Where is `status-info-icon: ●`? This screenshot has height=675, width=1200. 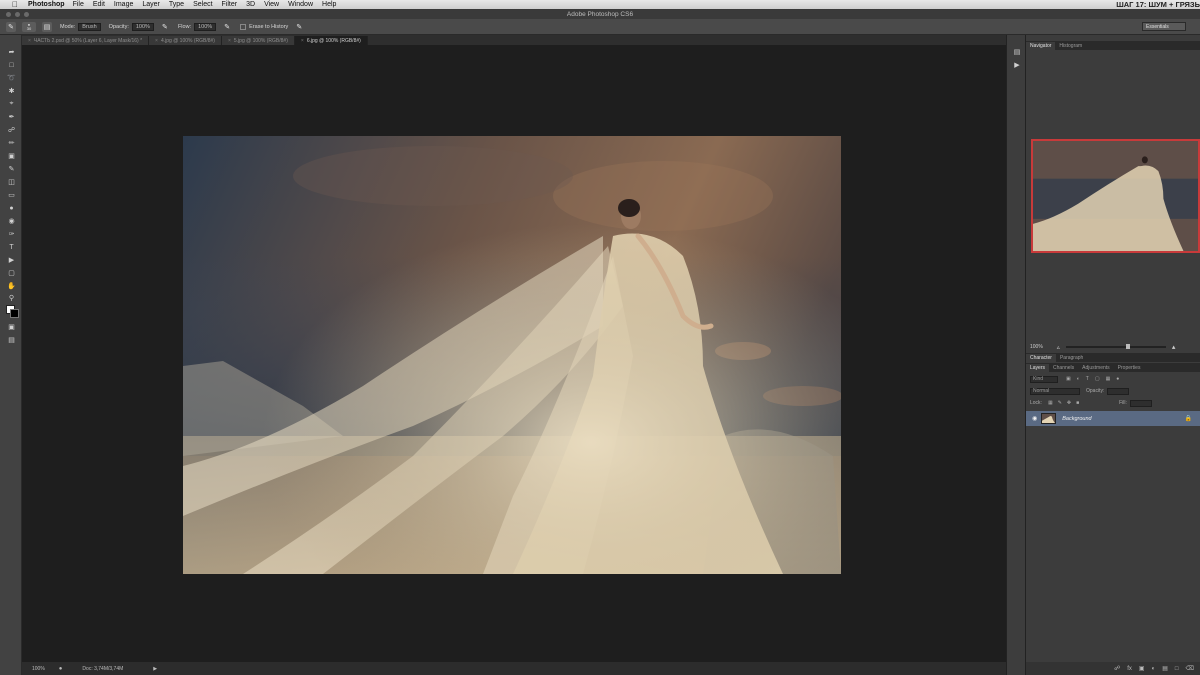 status-info-icon: ● is located at coordinates (61, 669).